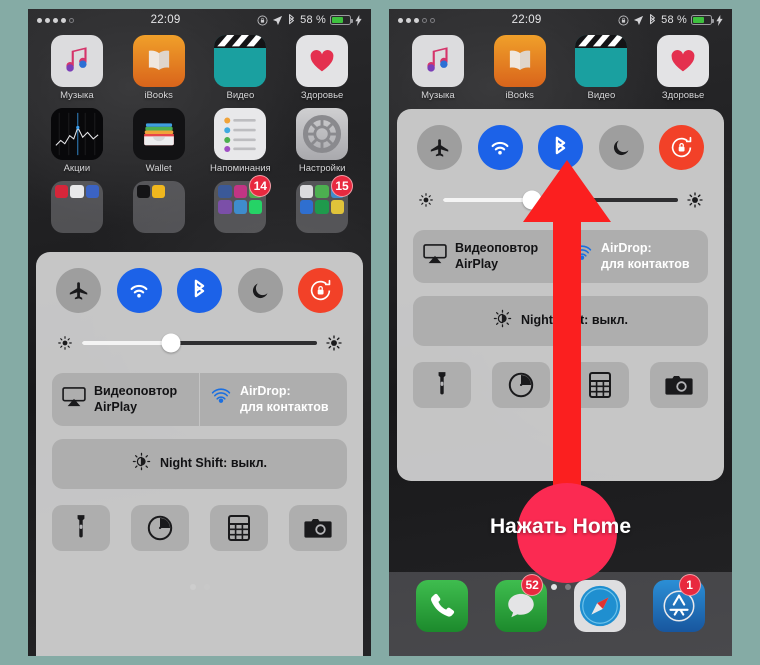  I want to click on app-cell: 15, so click(322, 204).